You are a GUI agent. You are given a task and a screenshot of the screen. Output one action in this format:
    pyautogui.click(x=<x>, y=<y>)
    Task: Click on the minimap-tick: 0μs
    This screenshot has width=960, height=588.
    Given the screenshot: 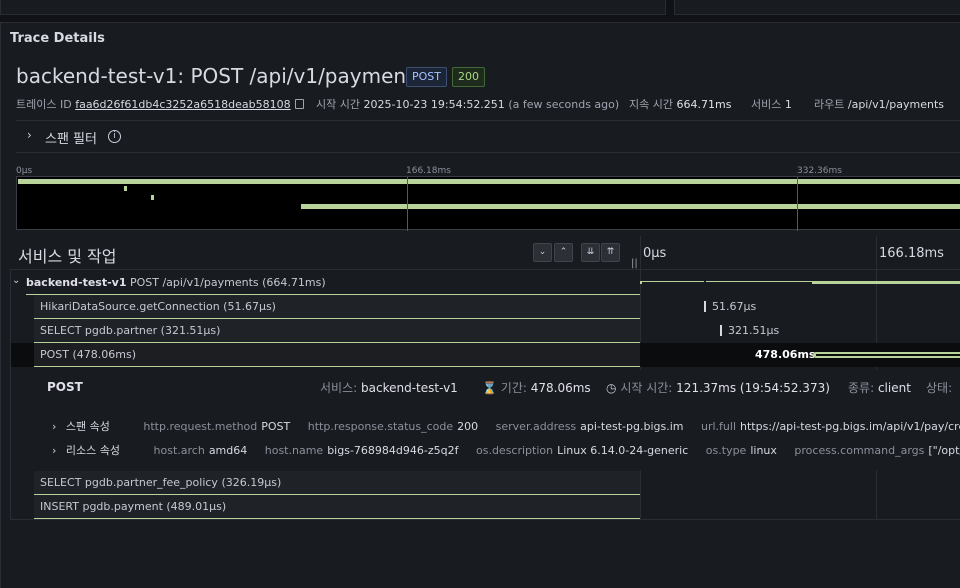 What is the action you would take?
    pyautogui.click(x=24, y=171)
    